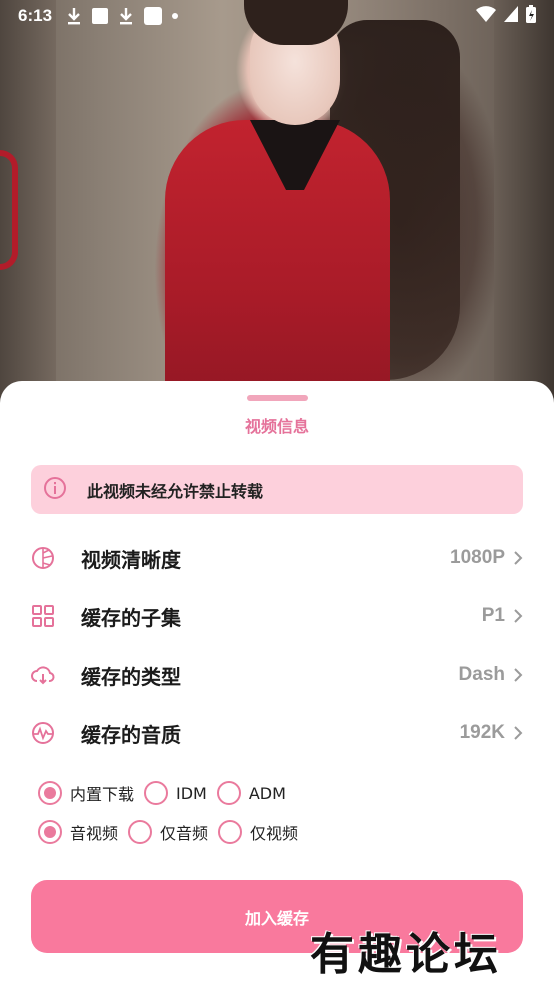 This screenshot has width=554, height=985. Describe the element at coordinates (276, 426) in the screenshot. I see `sheet-title: 视频信息` at that location.